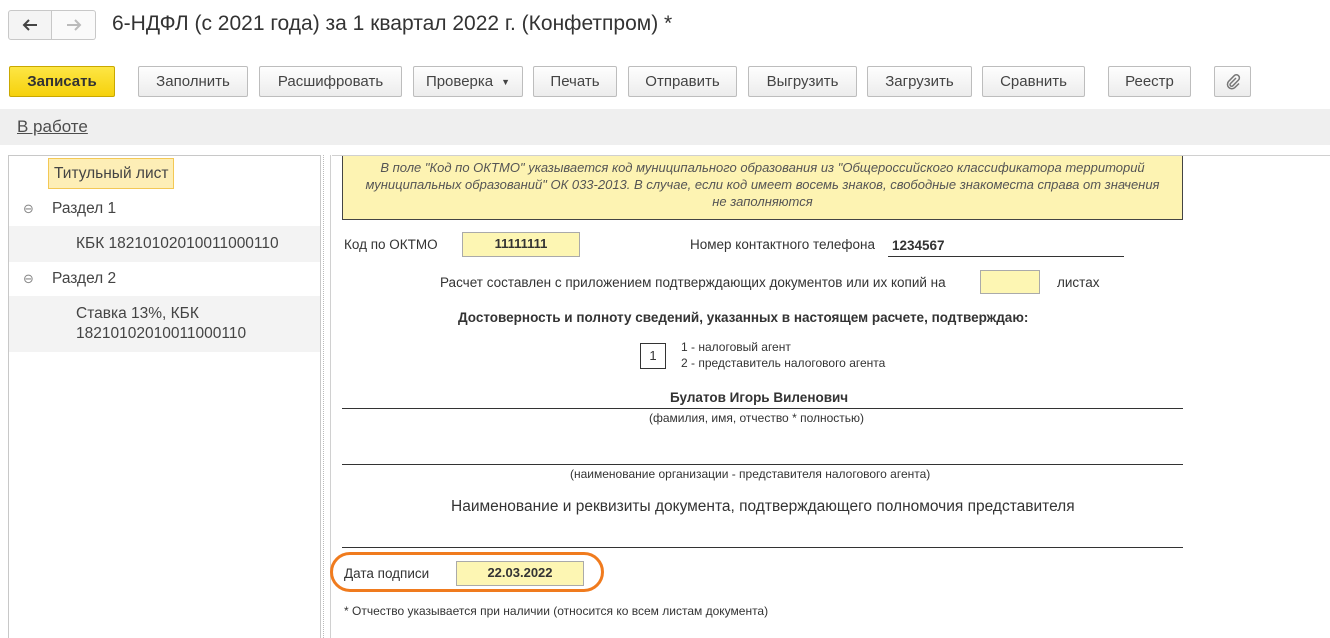  What do you see at coordinates (762, 408) in the screenshot?
I see `signer-name-underline` at bounding box center [762, 408].